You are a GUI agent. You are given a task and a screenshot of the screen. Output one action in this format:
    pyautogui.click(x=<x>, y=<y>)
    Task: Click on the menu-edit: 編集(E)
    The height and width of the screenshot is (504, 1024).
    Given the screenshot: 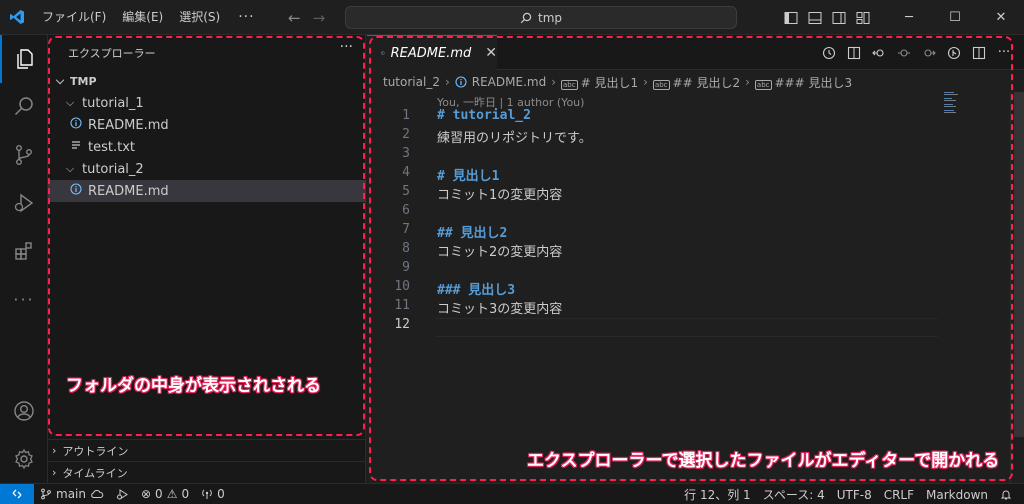 What is the action you would take?
    pyautogui.click(x=142, y=17)
    